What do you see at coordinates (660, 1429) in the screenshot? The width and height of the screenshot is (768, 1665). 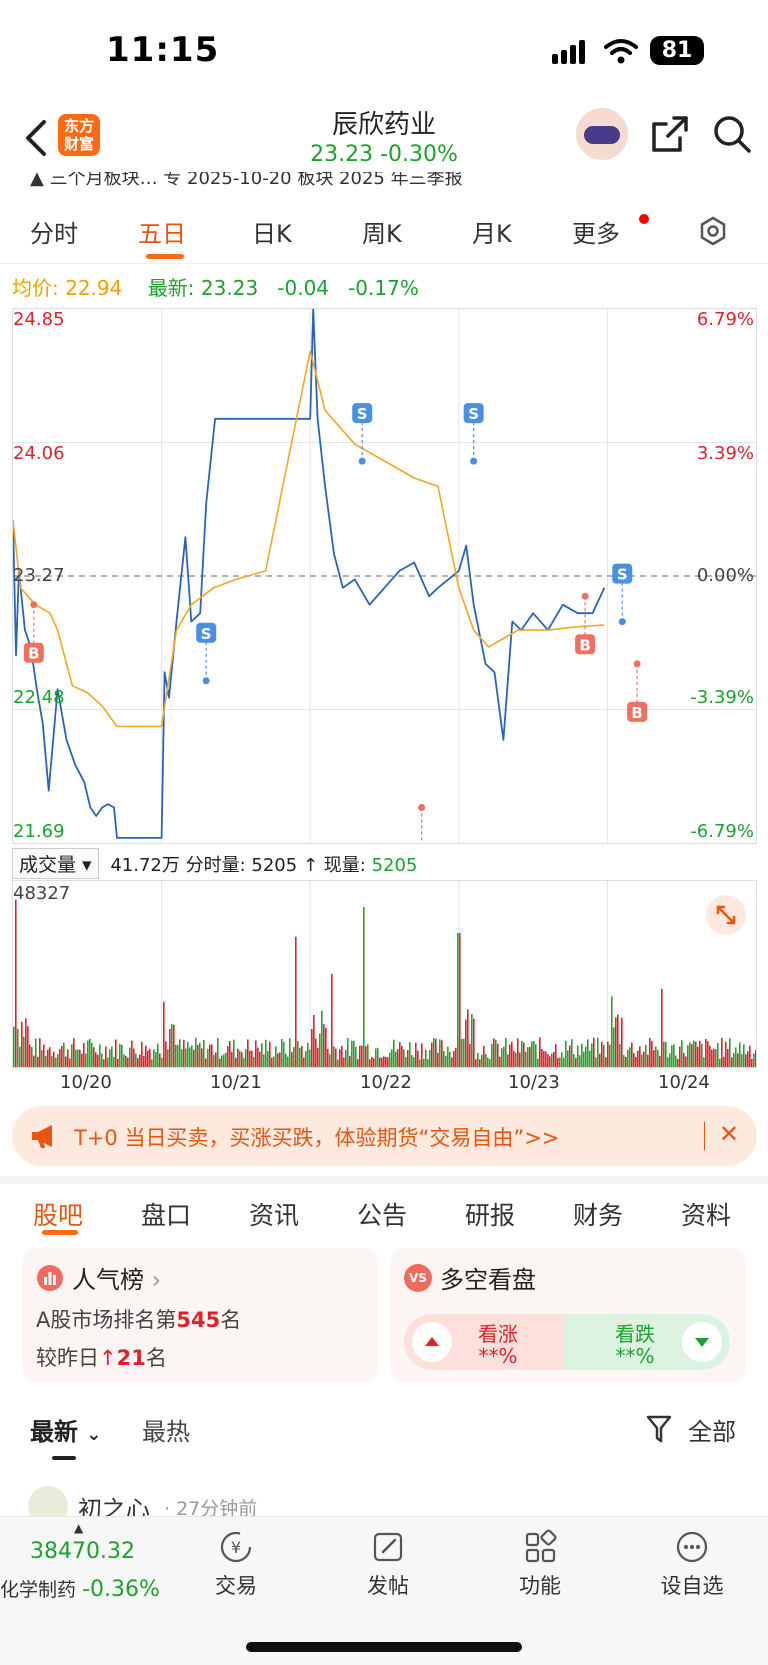 I see `filter-icon` at bounding box center [660, 1429].